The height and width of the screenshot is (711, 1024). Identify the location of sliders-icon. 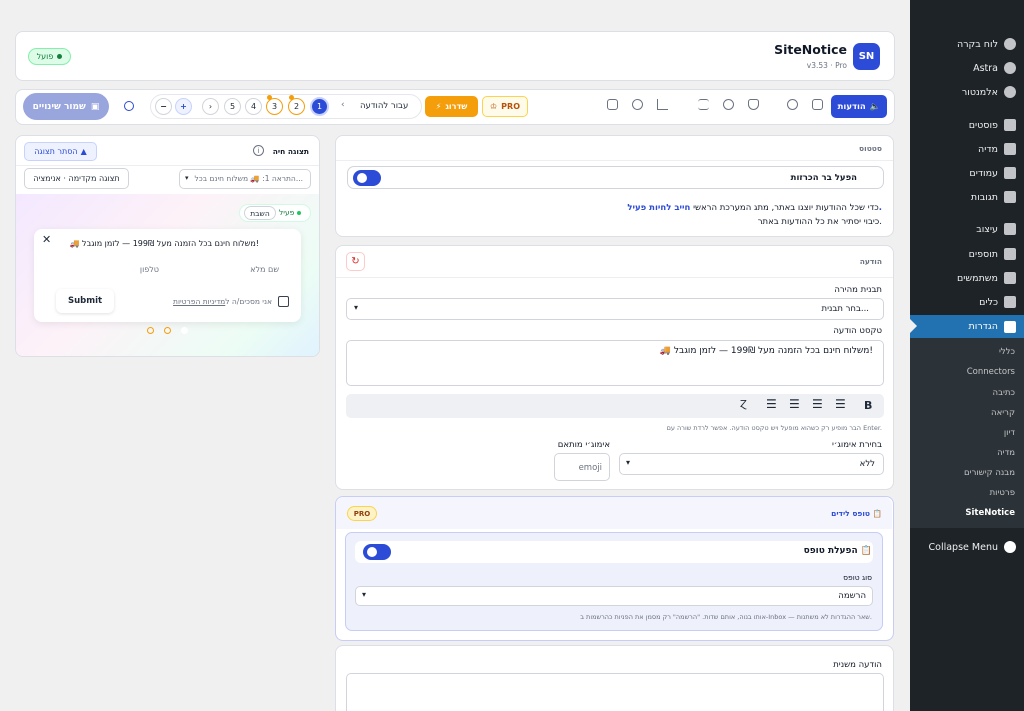
(703, 104).